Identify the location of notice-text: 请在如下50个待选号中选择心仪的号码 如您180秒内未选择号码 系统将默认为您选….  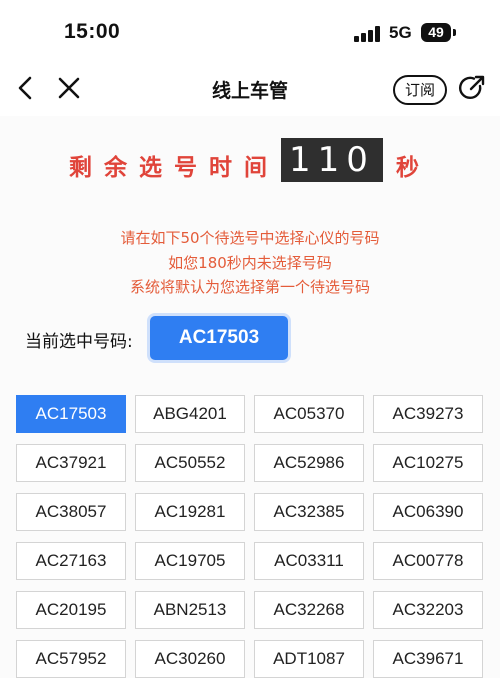
(250, 263).